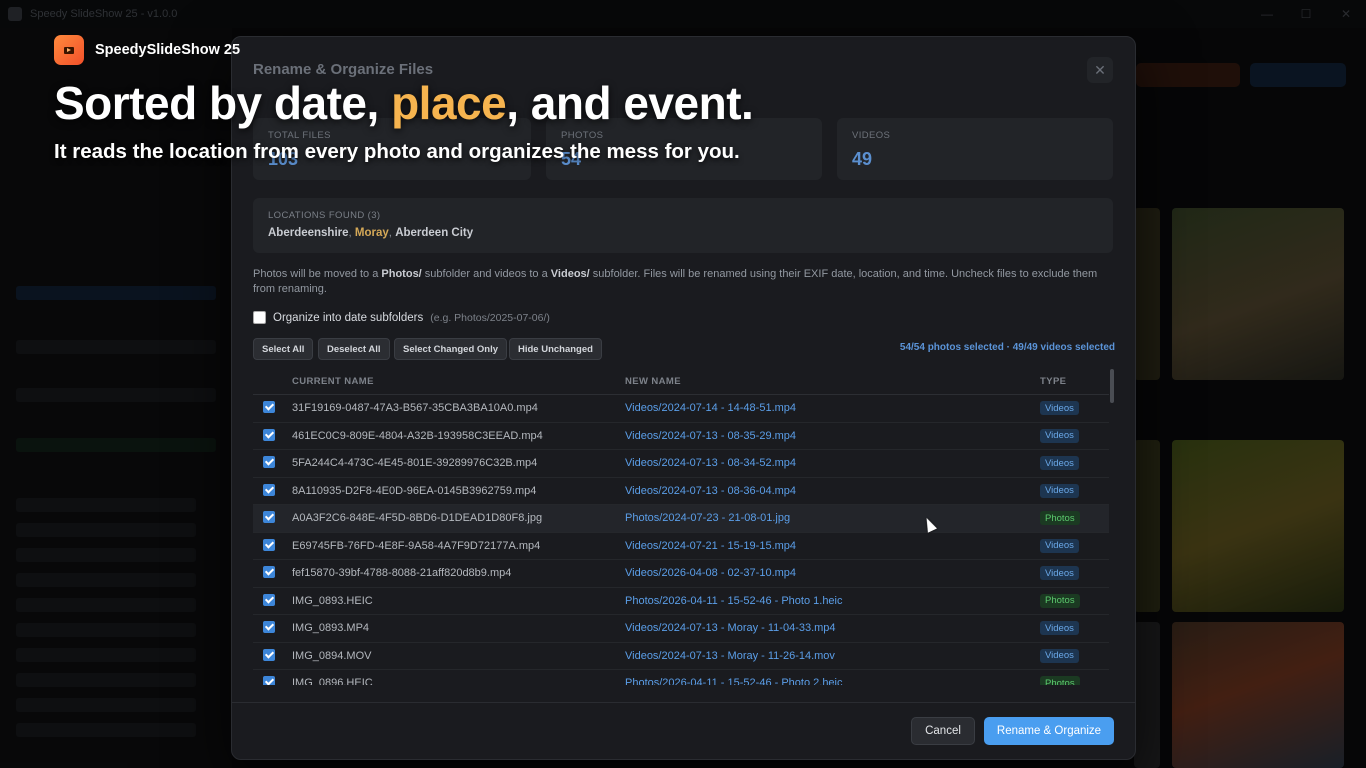  I want to click on date-subfolders-hint: (e.g. Photos/2025-07-06/), so click(490, 317).